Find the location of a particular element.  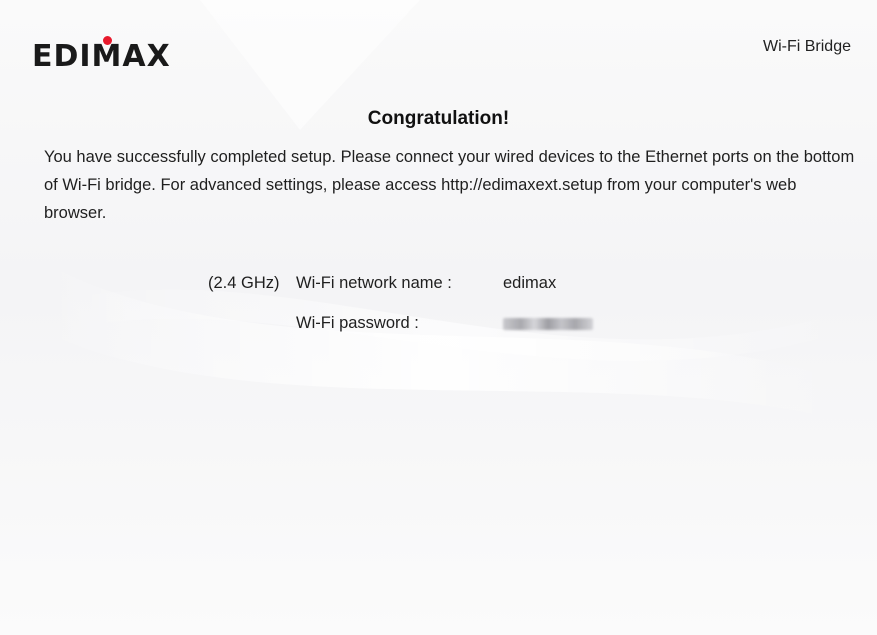

wifi-password-value-blurred: •••••••• is located at coordinates (548, 324).